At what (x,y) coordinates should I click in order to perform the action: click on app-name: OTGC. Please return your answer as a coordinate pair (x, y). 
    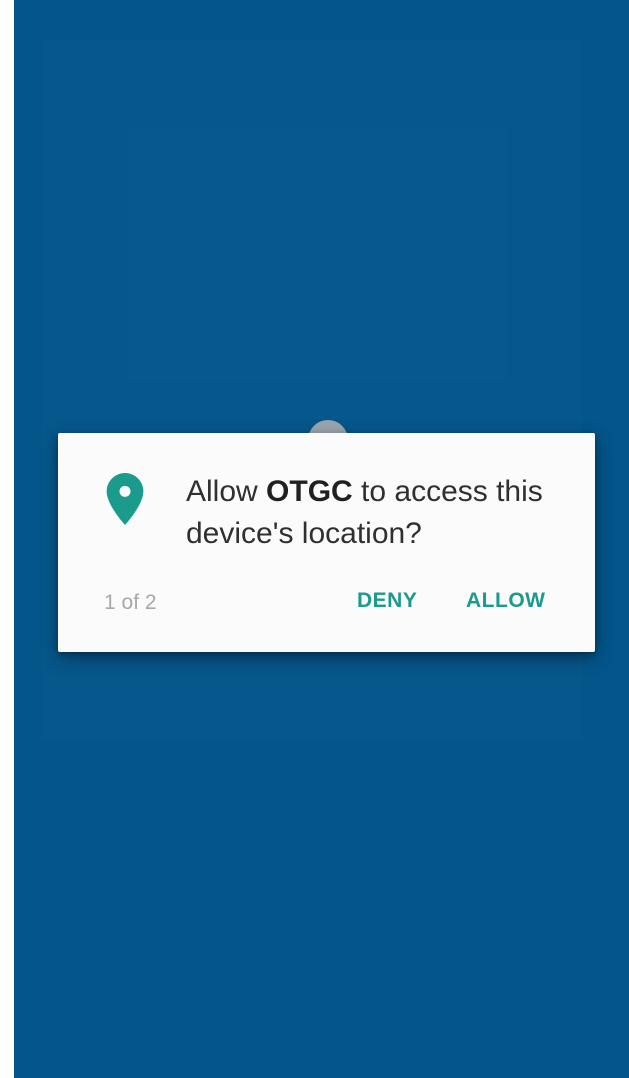
    Looking at the image, I should click on (309, 491).